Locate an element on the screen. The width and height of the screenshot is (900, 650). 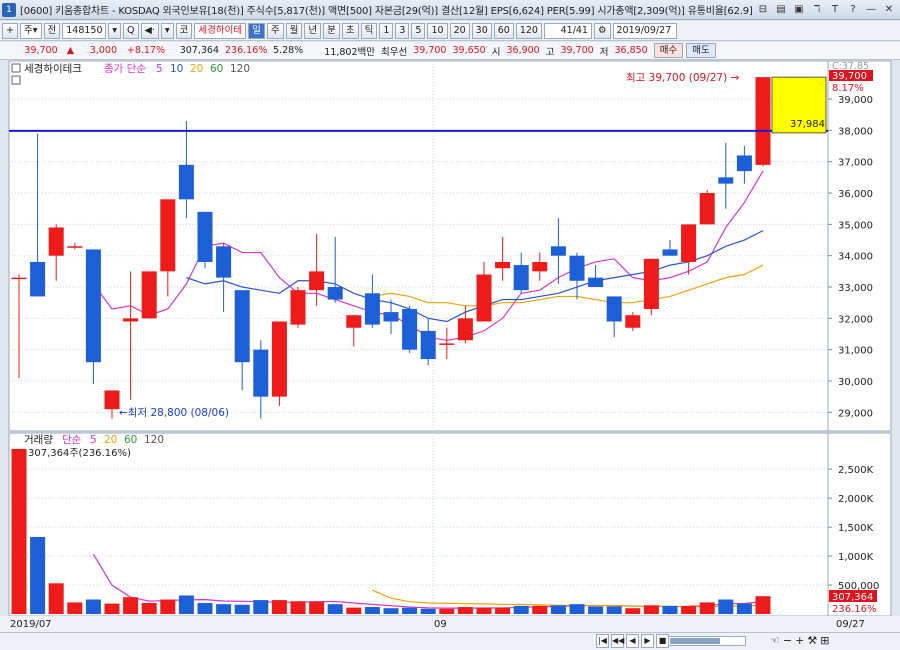
period-second: 초 is located at coordinates (350, 30).